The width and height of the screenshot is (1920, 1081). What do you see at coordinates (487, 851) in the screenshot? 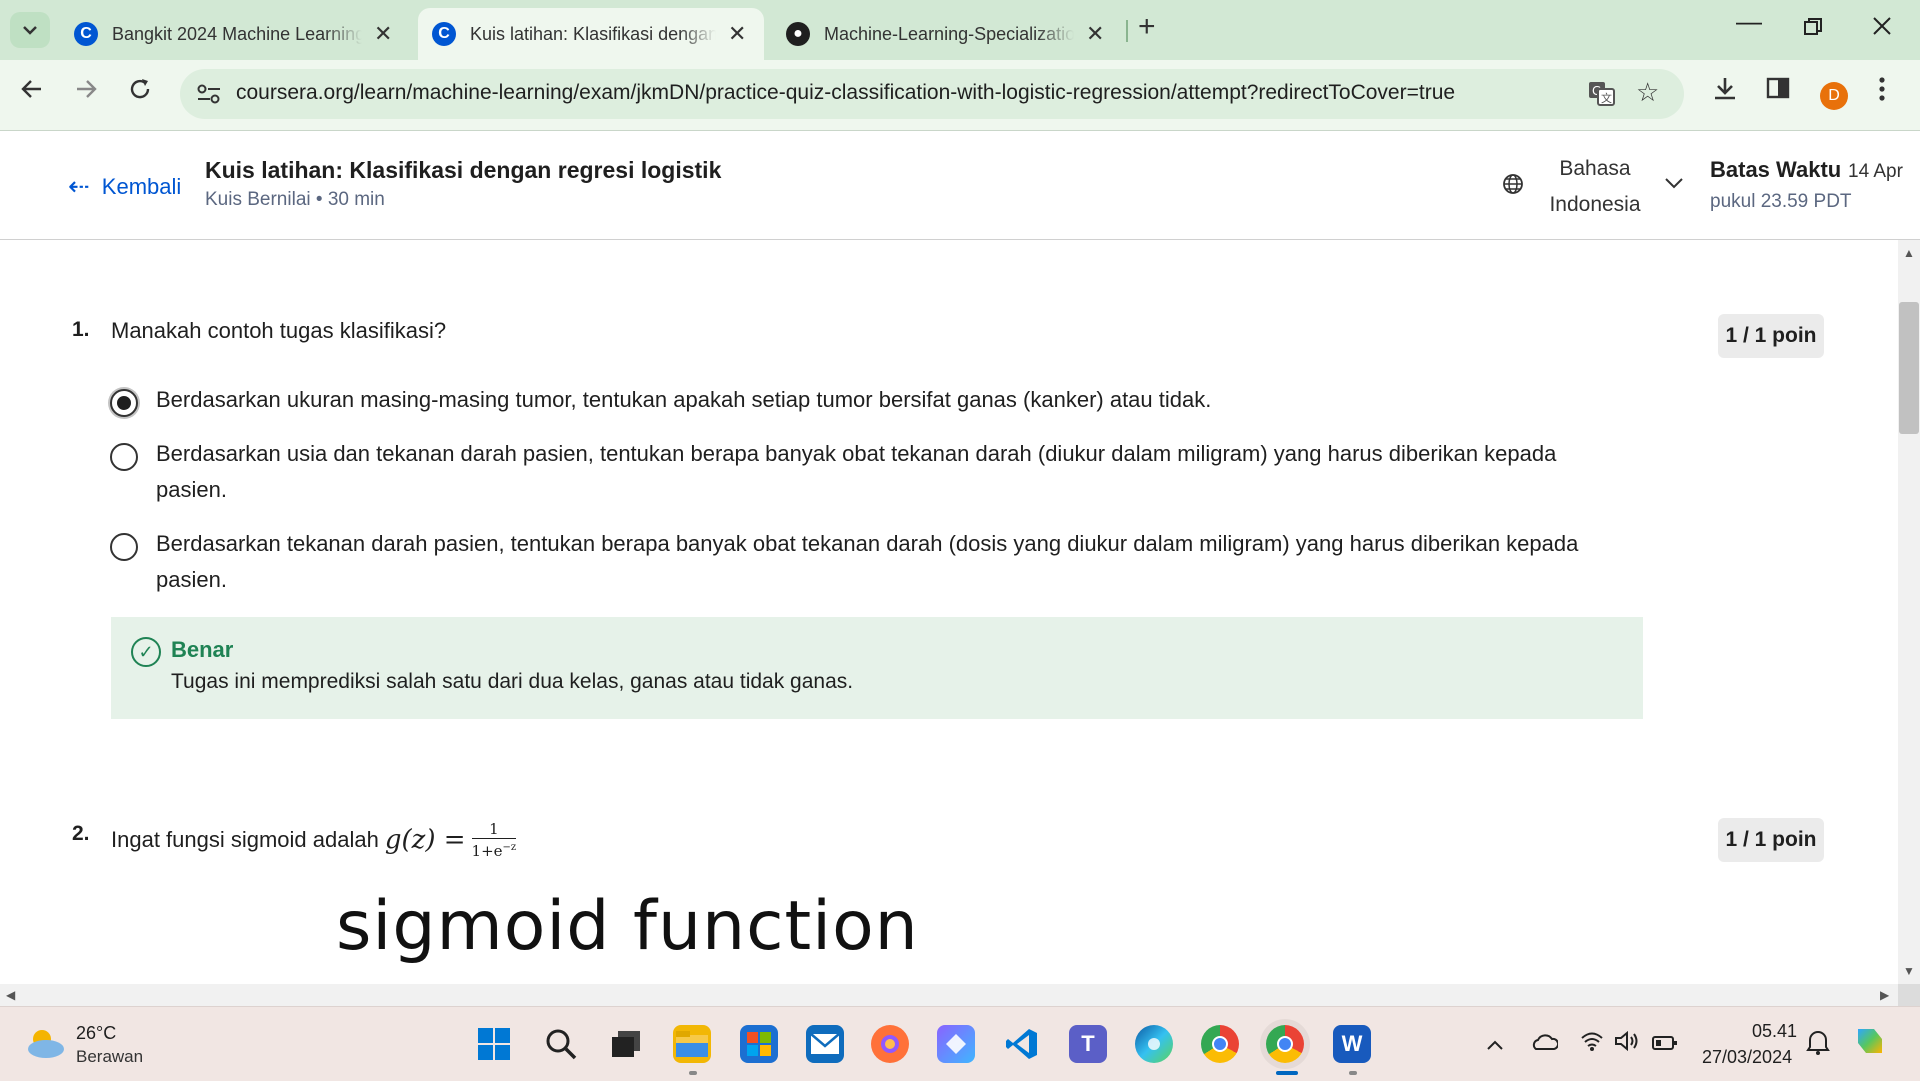
I see `formula-den-base: 1+e` at bounding box center [487, 851].